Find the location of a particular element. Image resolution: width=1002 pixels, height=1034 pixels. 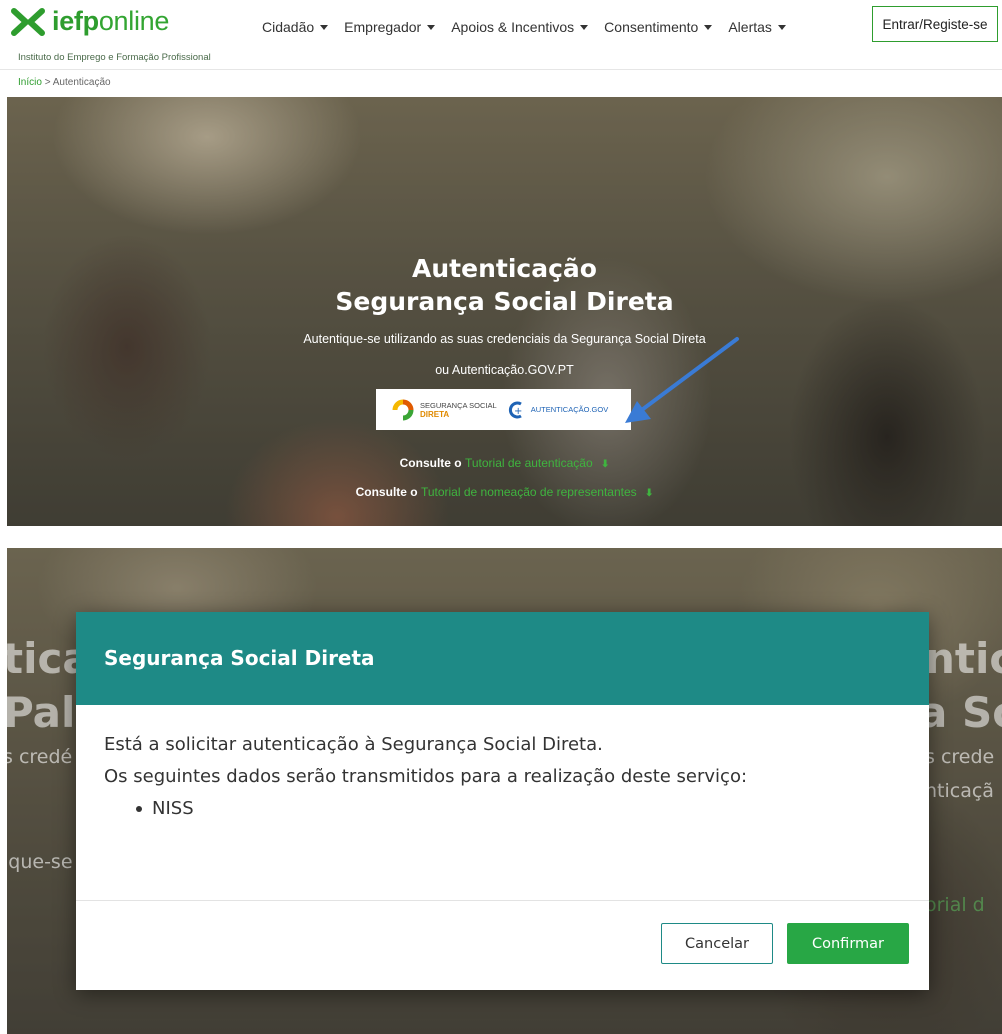

logo-wordmark: iefponline is located at coordinates (111, 21).